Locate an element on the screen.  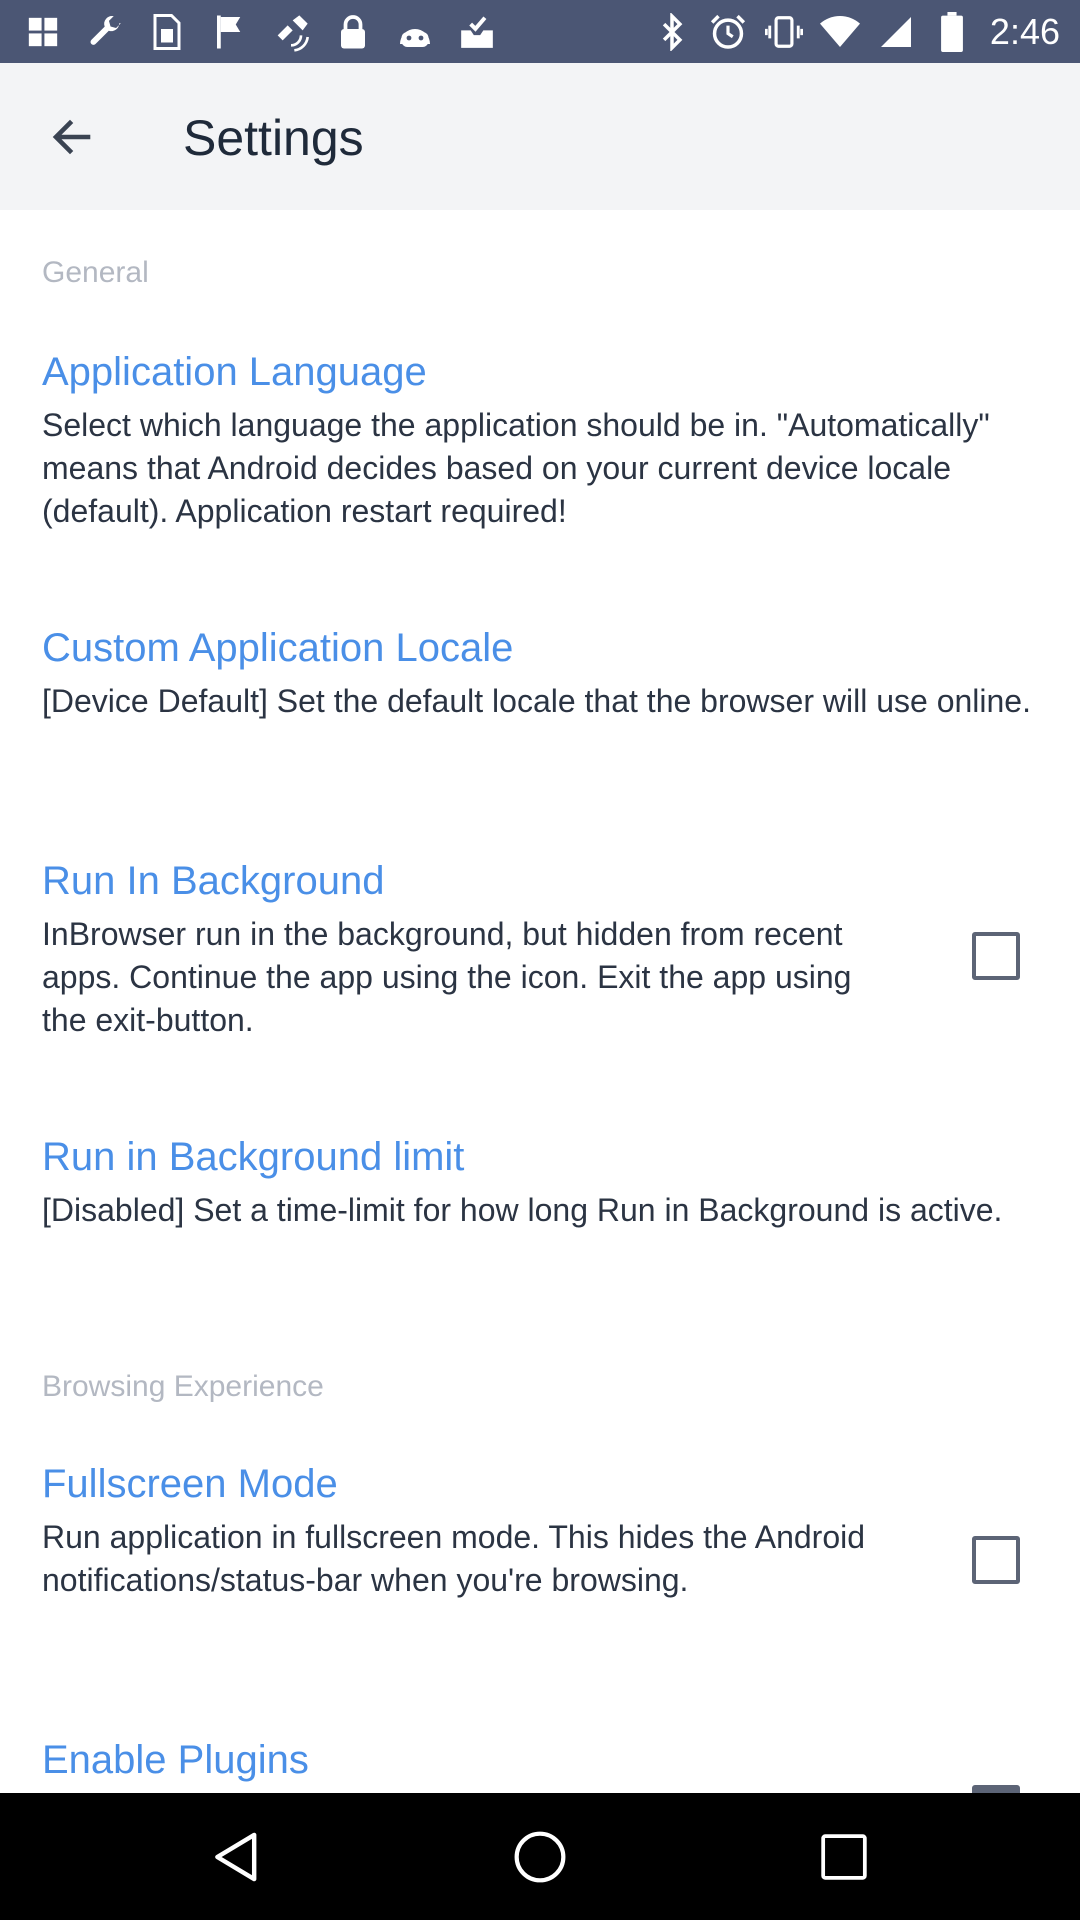
recents-square-icon is located at coordinates (844, 1857).